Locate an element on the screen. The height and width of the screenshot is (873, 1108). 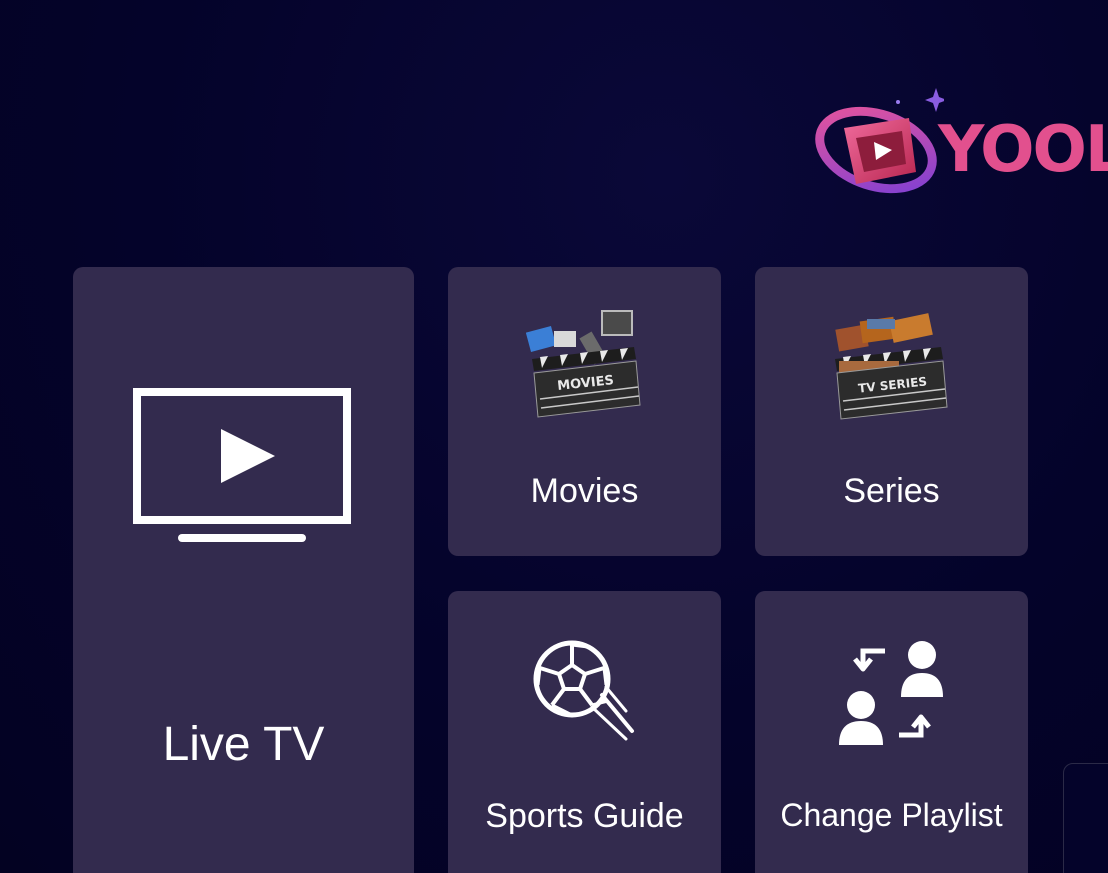
movies-tile: MOVIES Movies is located at coordinates (584, 411).